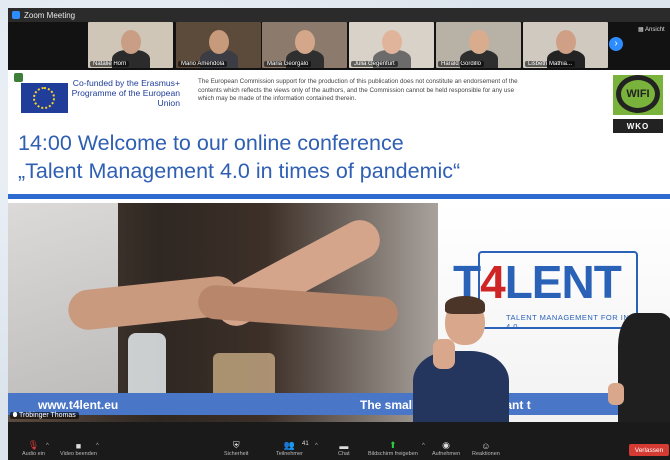 The width and height of the screenshot is (670, 460). I want to click on participant-name: Natalie Horn, so click(110, 64).